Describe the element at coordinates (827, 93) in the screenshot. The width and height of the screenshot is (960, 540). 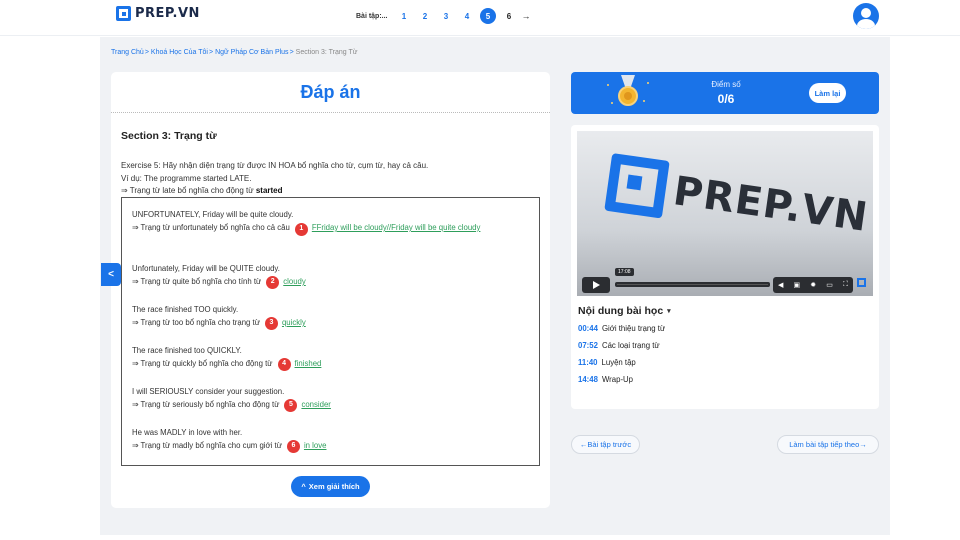
I see `retry-button: Làm lại` at that location.